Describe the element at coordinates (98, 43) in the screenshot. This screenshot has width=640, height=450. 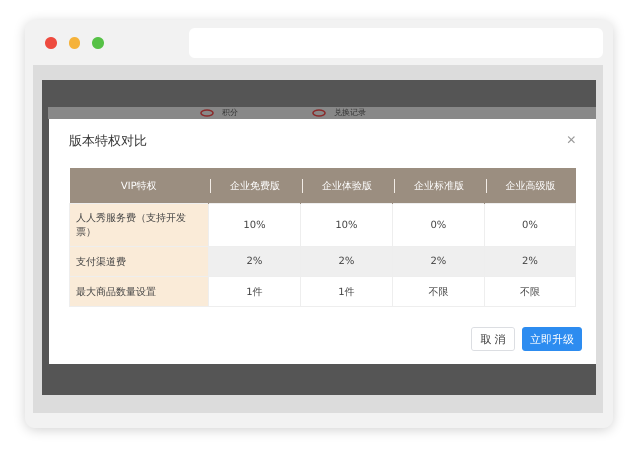
I see `maximize-dot-icon` at that location.